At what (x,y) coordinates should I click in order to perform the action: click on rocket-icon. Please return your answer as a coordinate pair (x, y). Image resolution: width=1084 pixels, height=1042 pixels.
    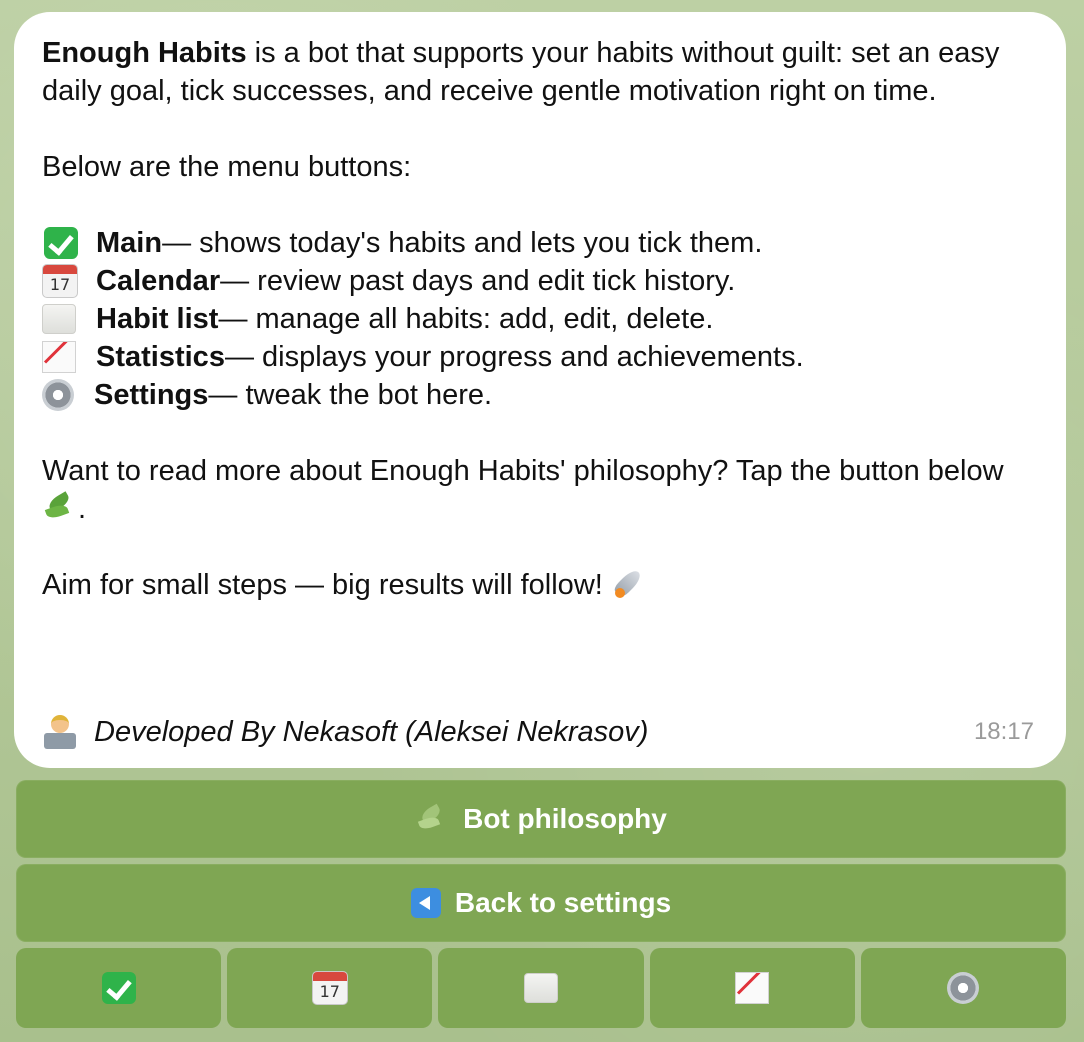
    Looking at the image, I should click on (630, 584).